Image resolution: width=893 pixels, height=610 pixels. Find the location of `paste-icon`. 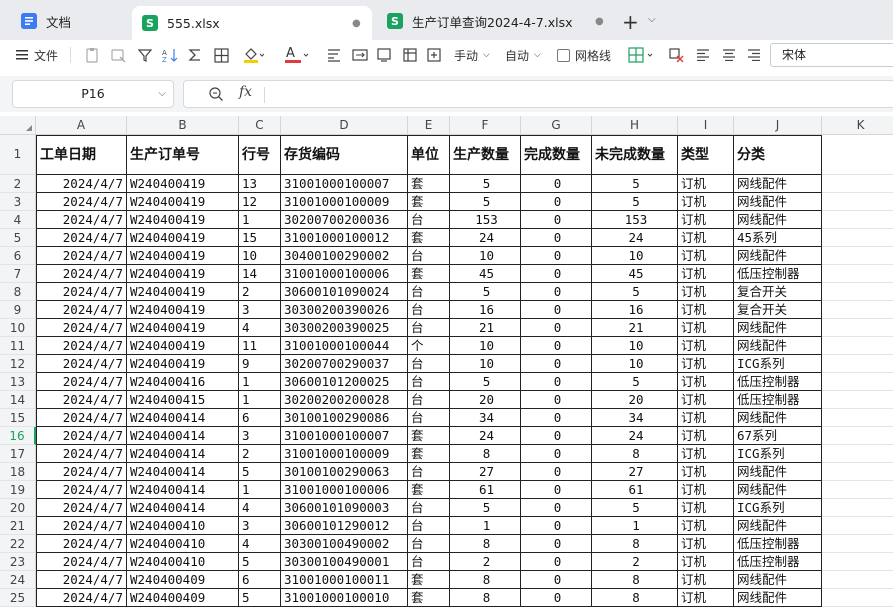

paste-icon is located at coordinates (92, 55).